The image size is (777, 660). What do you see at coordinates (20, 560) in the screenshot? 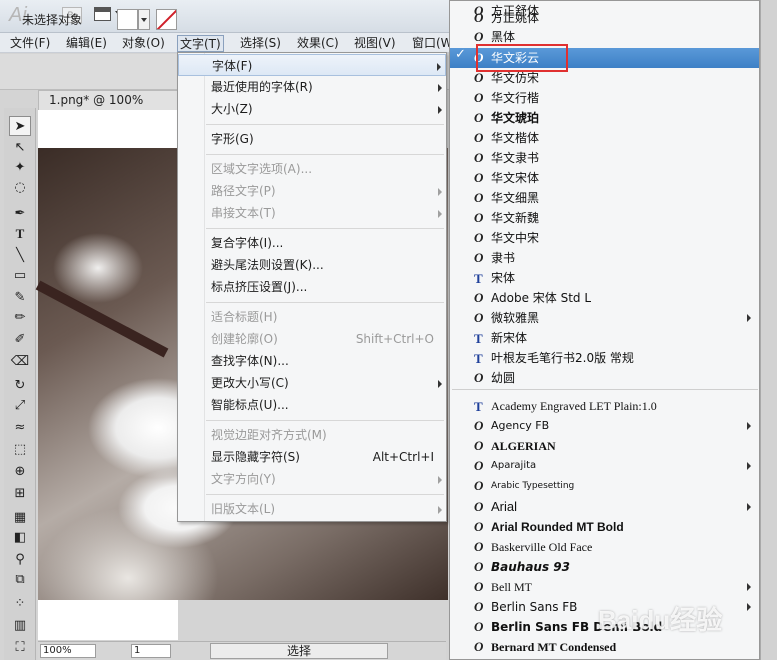
I see `eyedropper-tool-icon: ⚲` at bounding box center [20, 560].